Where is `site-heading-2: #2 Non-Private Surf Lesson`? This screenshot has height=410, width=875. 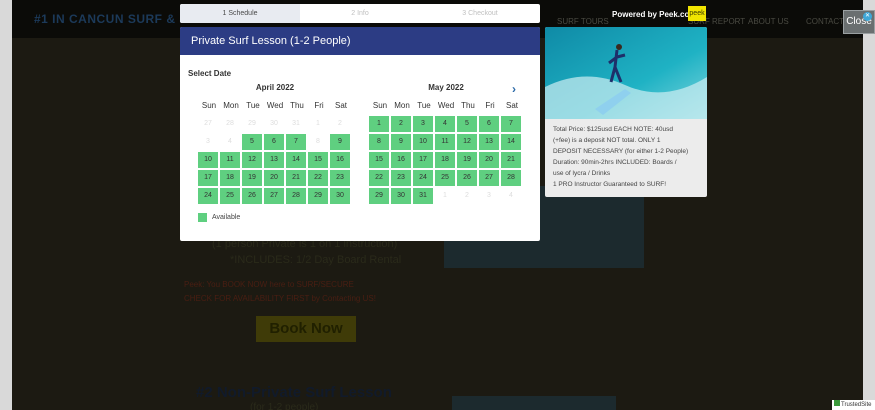 site-heading-2: #2 Non-Private Surf Lesson is located at coordinates (294, 392).